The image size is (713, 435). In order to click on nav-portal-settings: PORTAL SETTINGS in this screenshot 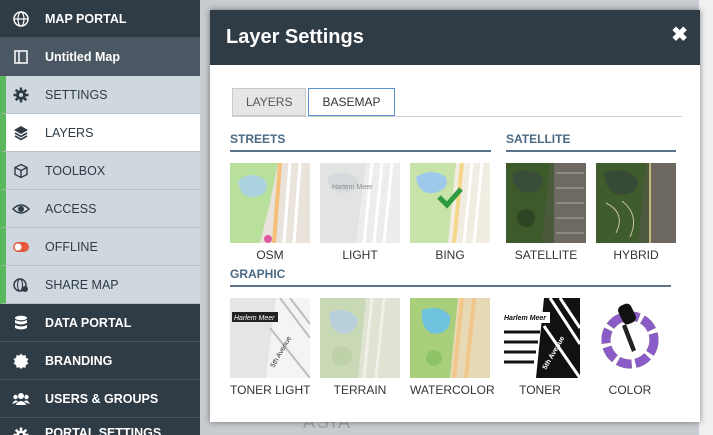, I will do `click(100, 426)`.